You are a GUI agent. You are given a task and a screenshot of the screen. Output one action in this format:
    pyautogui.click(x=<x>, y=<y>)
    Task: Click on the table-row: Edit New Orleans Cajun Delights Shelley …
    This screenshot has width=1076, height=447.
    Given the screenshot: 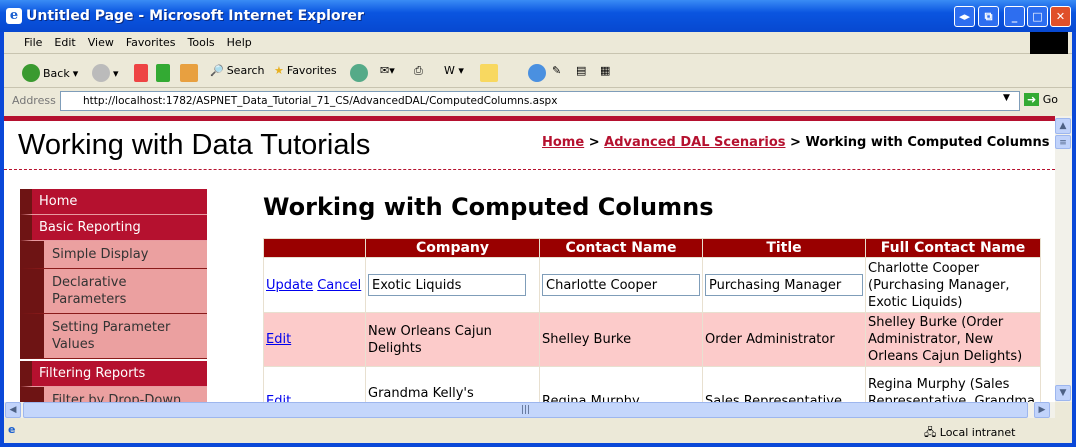 What is the action you would take?
    pyautogui.click(x=652, y=339)
    